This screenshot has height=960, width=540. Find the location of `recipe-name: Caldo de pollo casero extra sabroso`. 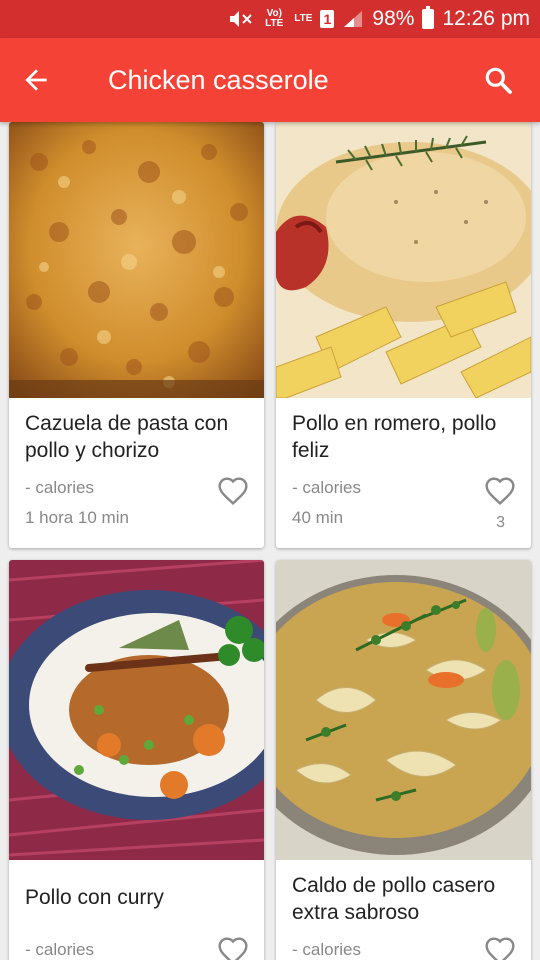

recipe-name: Caldo de pollo casero extra sabroso is located at coordinates (394, 899).